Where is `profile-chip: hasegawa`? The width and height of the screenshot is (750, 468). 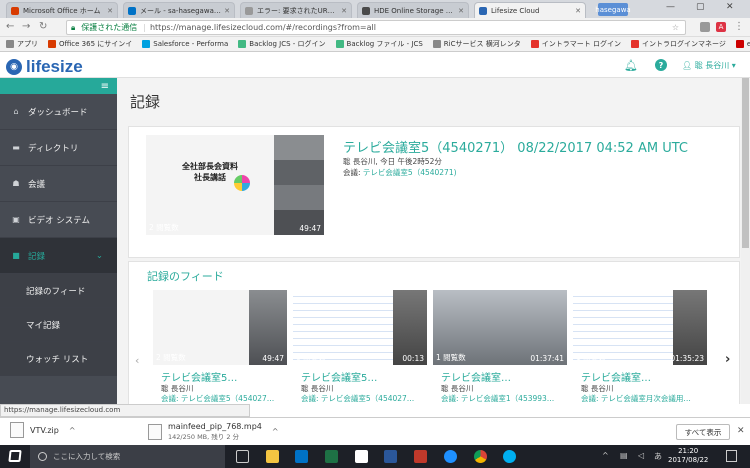 profile-chip: hasegawa is located at coordinates (613, 9).